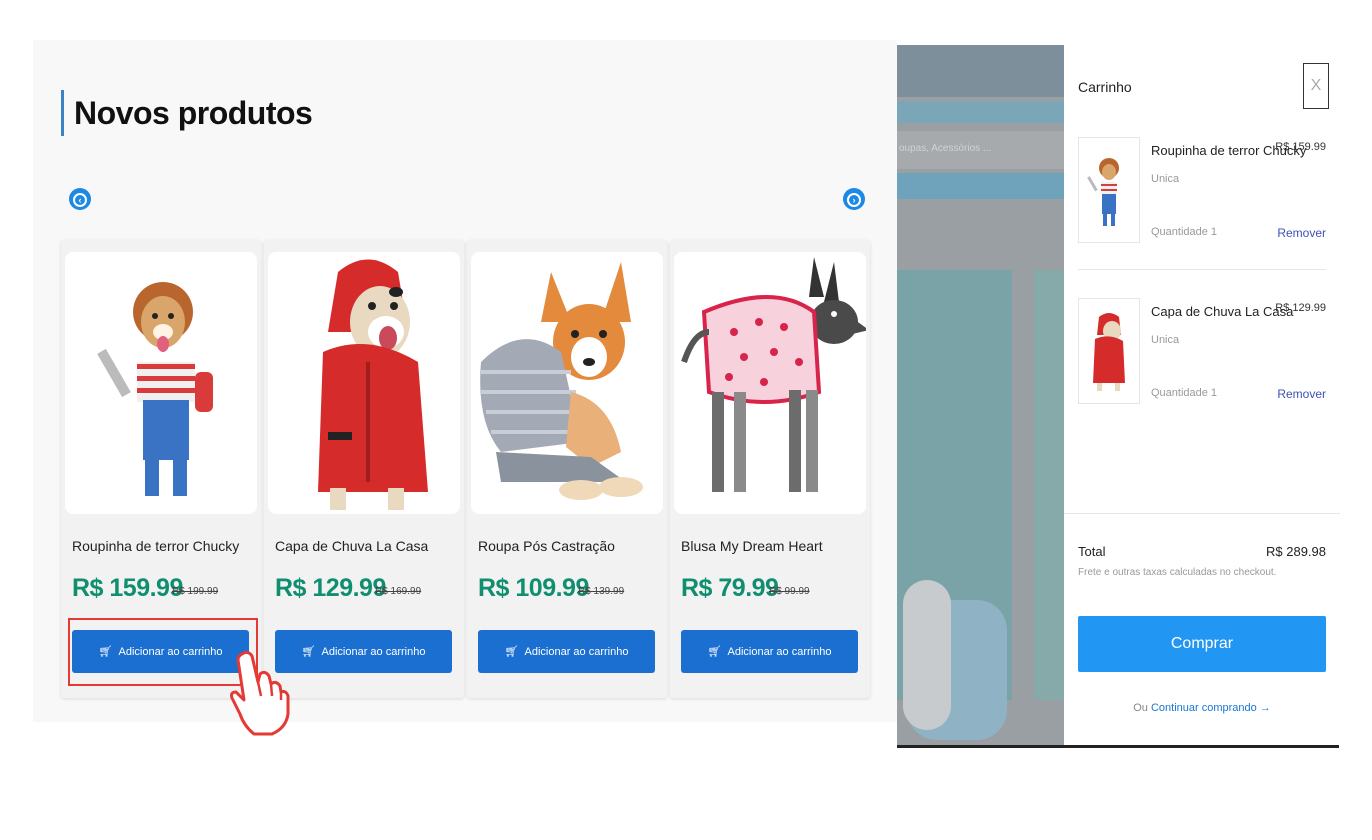  I want to click on continue-prefix: Ou, so click(1140, 708).